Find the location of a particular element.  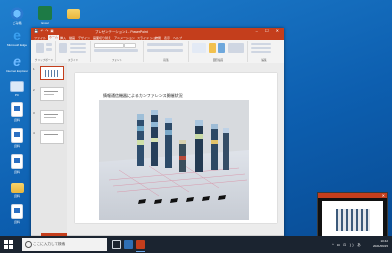

doc-icon-4: 資料 is located at coordinates (17, 219).